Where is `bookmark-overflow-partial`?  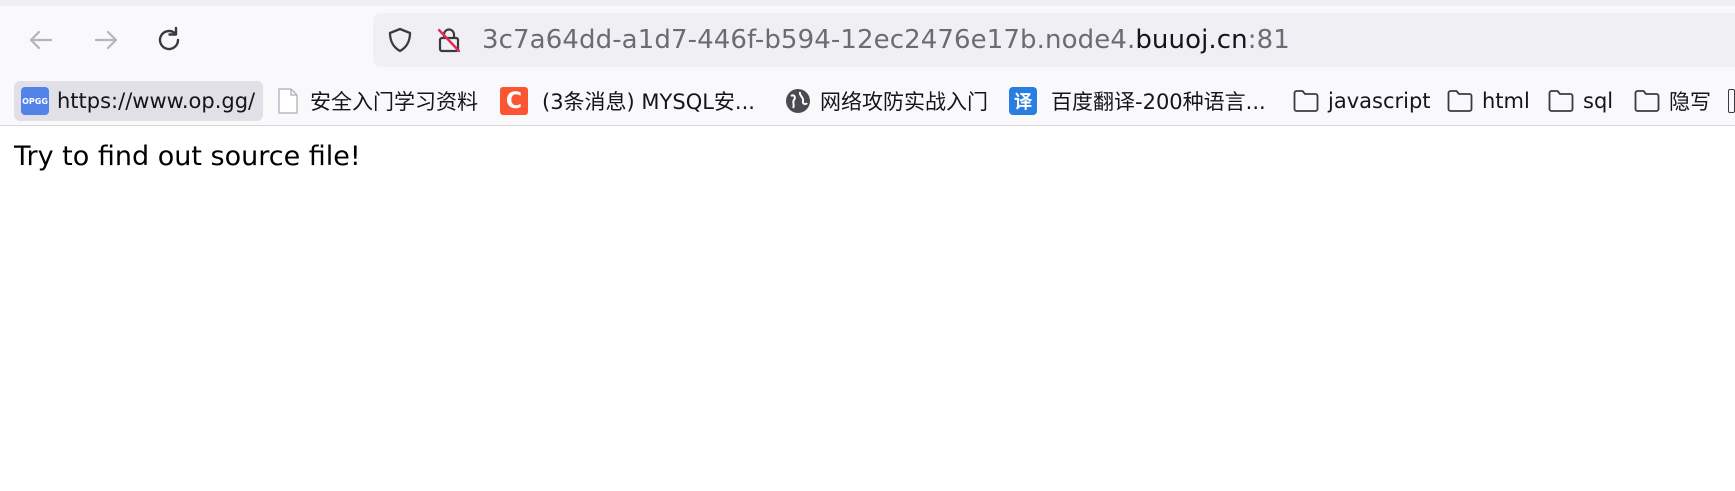 bookmark-overflow-partial is located at coordinates (1731, 101).